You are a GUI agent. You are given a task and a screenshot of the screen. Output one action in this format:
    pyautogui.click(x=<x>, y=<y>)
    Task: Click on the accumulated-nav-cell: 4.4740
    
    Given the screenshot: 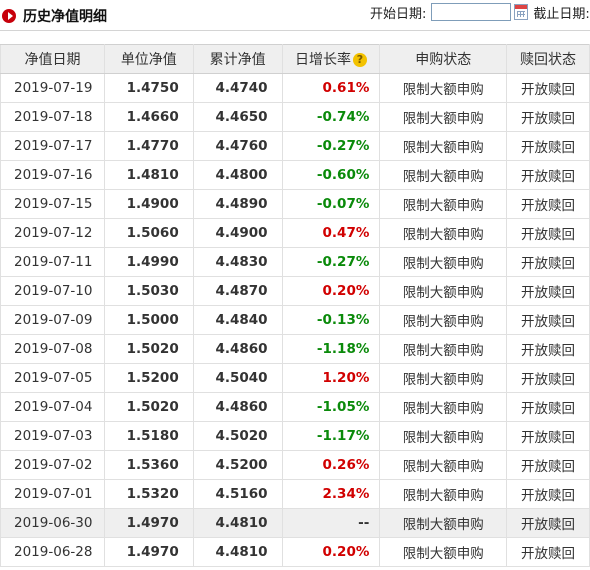 What is the action you would take?
    pyautogui.click(x=237, y=88)
    